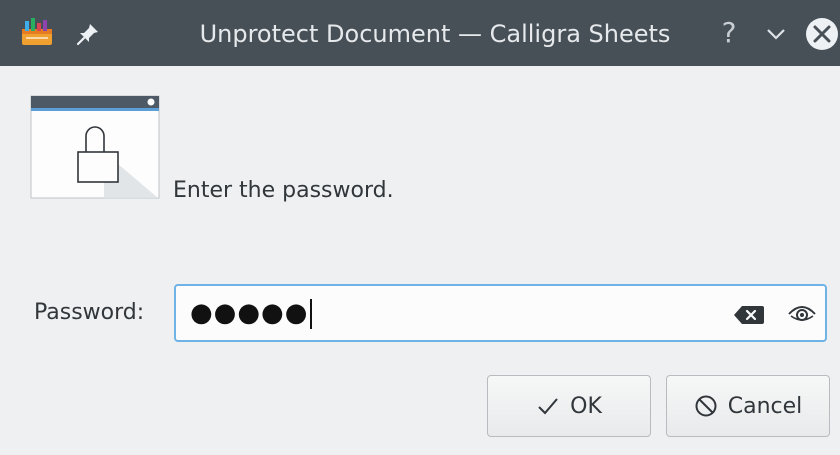 The width and height of the screenshot is (840, 455). I want to click on password-mask: ●●●●●, so click(249, 313).